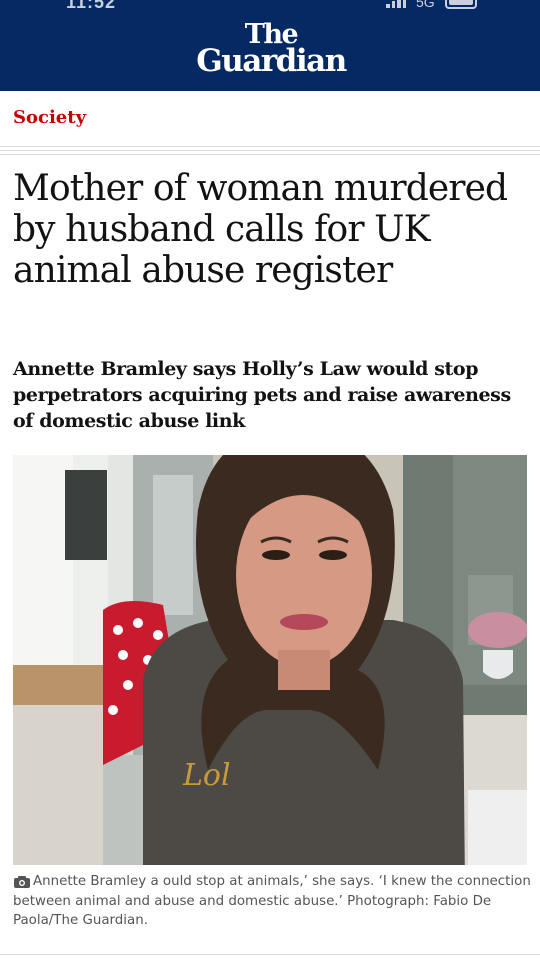  I want to click on section-link-society: Society, so click(49, 117).